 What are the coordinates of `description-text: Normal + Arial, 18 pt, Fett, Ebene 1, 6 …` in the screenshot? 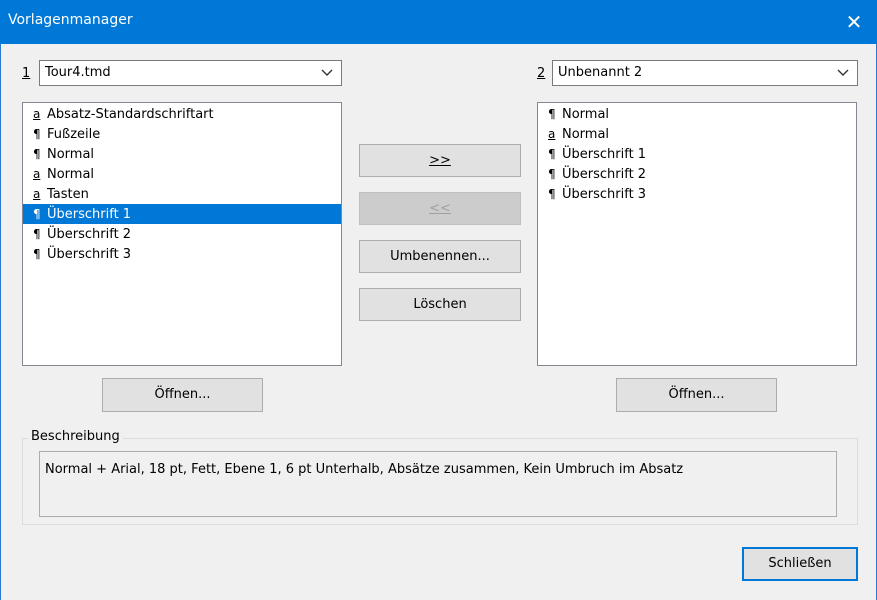 It's located at (364, 469).